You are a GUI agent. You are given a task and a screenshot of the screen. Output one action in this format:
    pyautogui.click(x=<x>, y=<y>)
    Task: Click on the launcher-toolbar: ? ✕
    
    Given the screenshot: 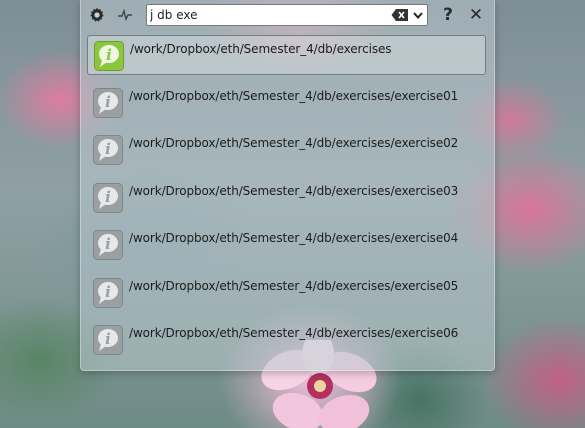 What is the action you would take?
    pyautogui.click(x=287, y=15)
    